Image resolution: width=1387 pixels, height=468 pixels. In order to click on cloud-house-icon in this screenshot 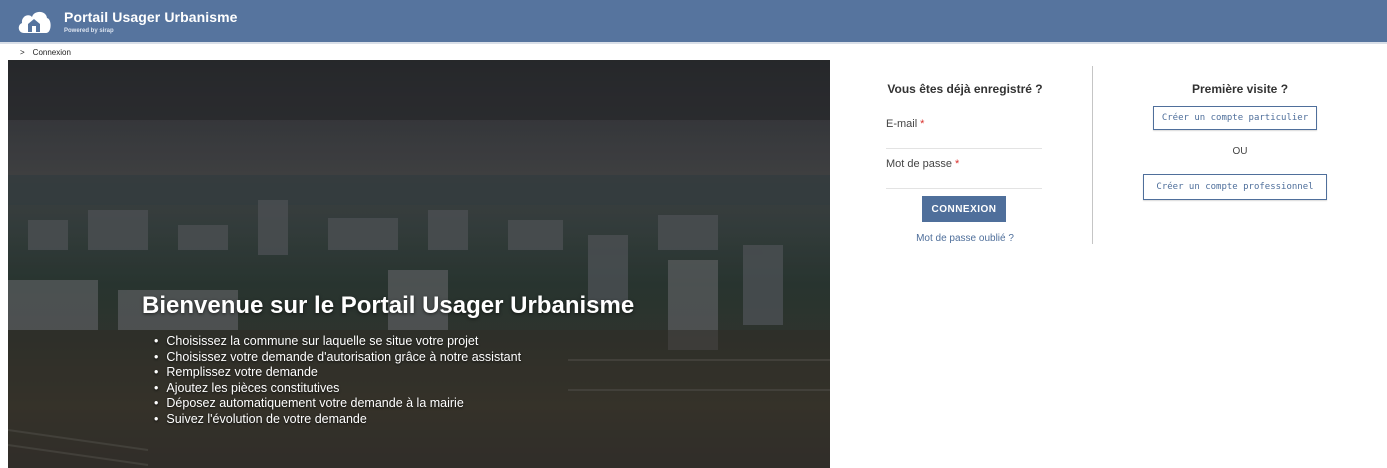, I will do `click(34, 21)`.